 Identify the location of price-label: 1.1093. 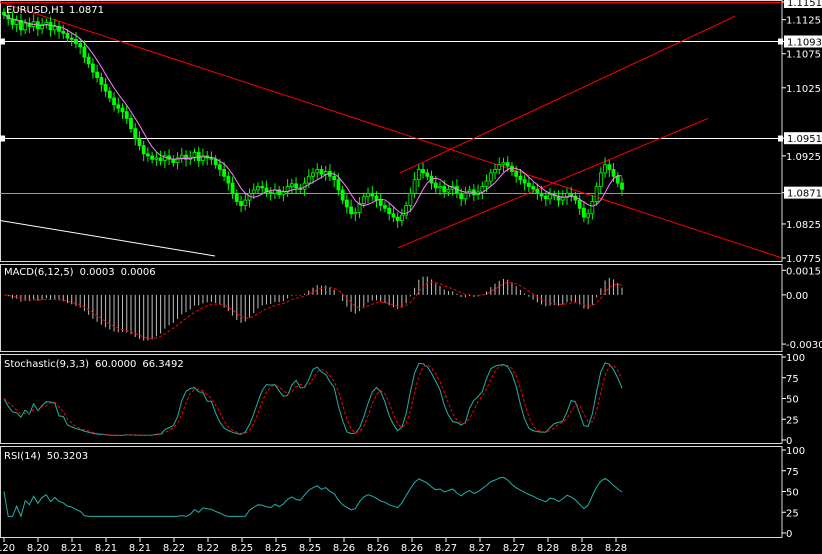
(804, 42).